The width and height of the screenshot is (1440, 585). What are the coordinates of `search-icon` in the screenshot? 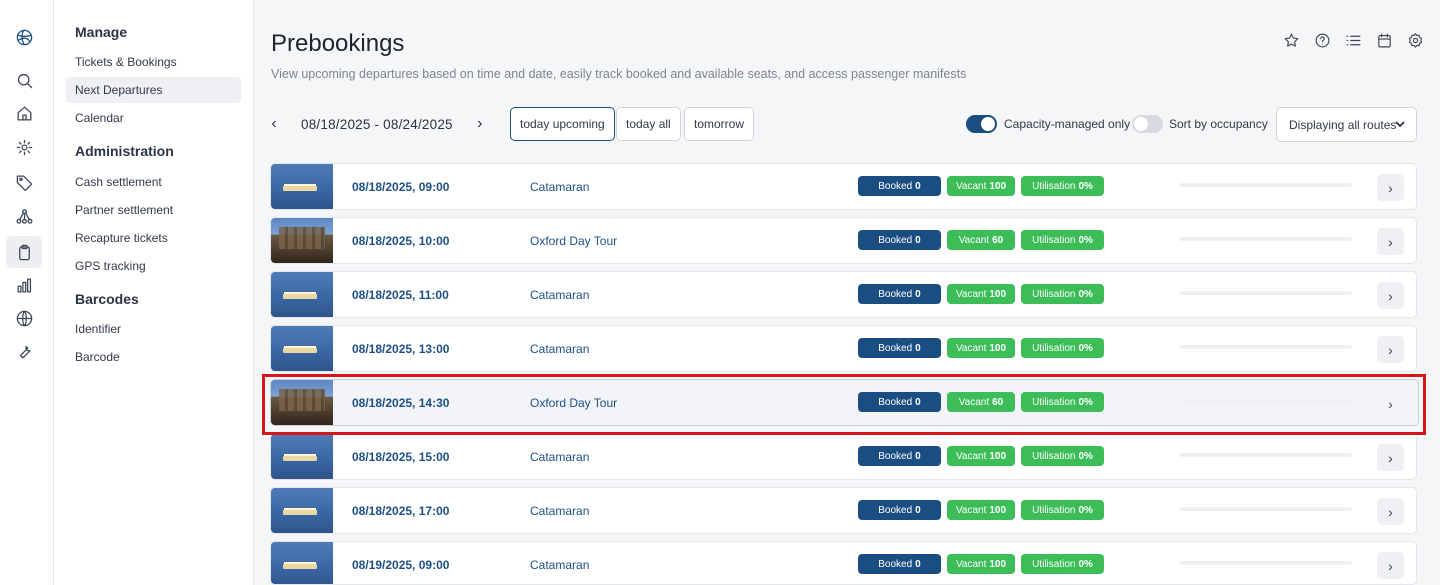 It's located at (24, 80).